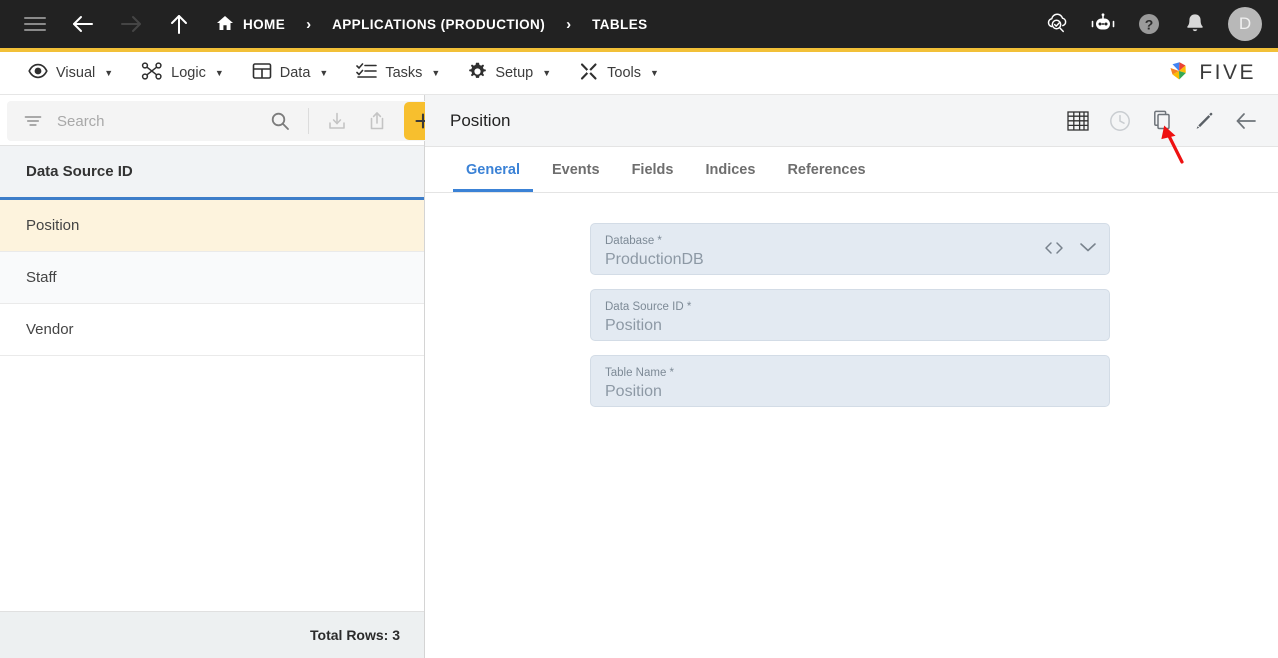 This screenshot has width=1278, height=658. I want to click on menu-label-setup: Setup, so click(514, 73).